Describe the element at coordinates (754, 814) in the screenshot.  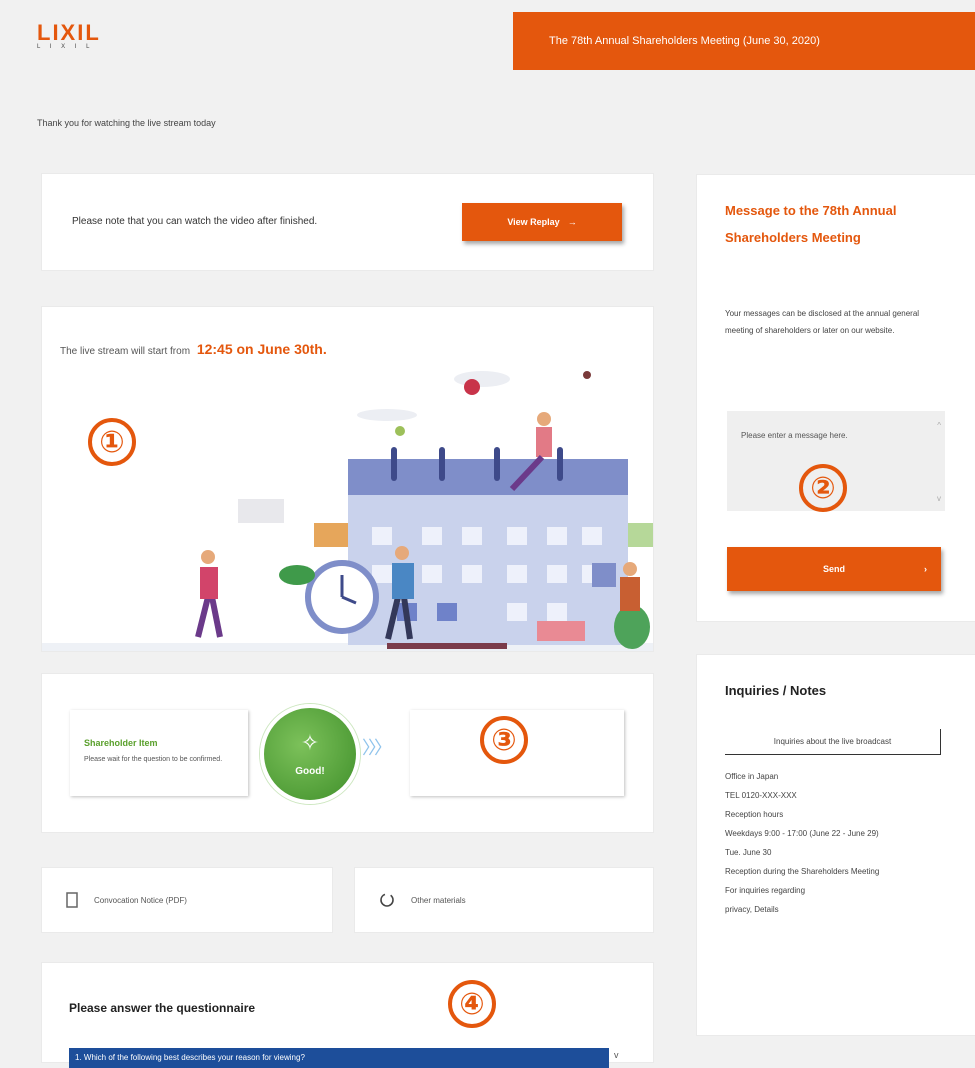
I see `inq-line: Reception hours` at that location.